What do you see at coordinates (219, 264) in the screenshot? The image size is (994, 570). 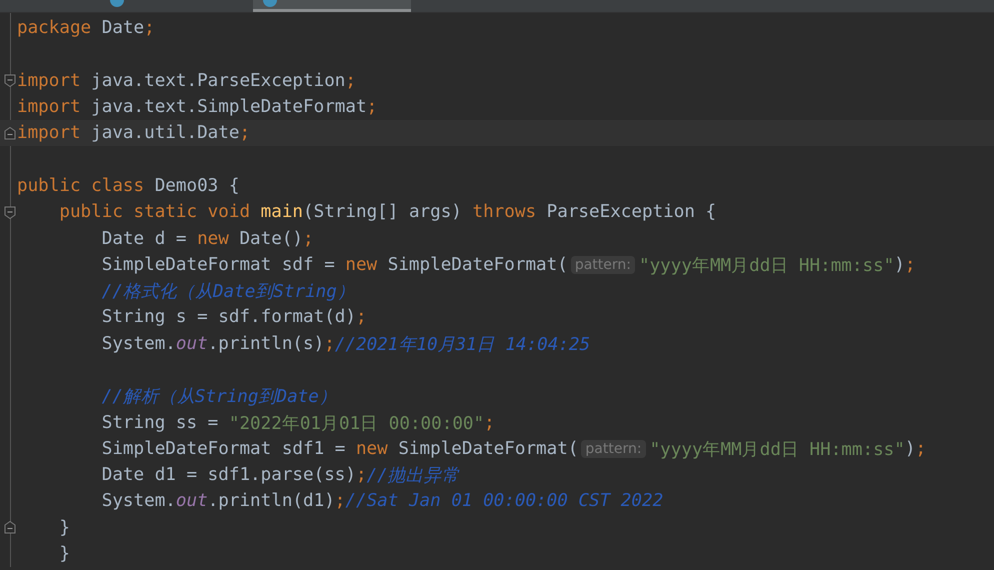 I see `code-text: SimpleDateFormat sdf =` at bounding box center [219, 264].